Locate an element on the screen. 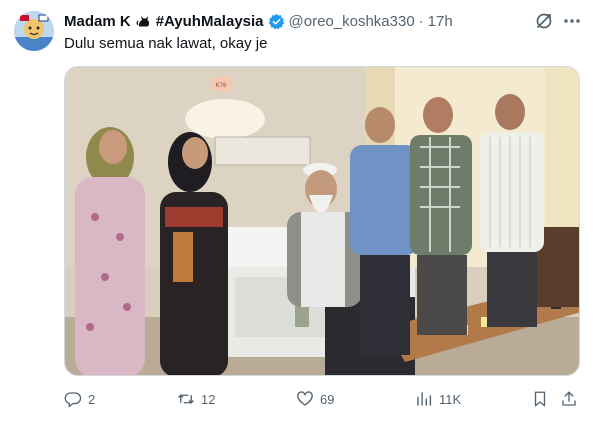 Image resolution: width=595 pixels, height=421 pixels. like-button: 69 is located at coordinates (315, 399).